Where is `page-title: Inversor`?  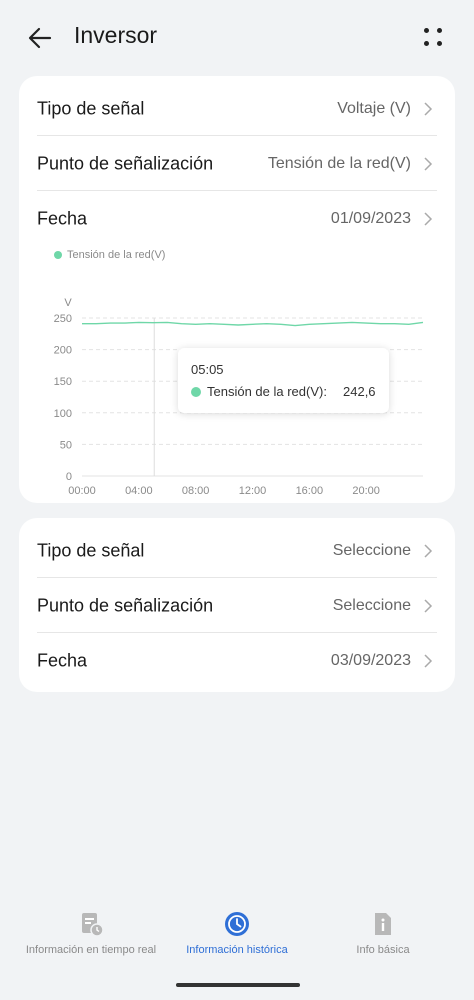
page-title: Inversor is located at coordinates (116, 35).